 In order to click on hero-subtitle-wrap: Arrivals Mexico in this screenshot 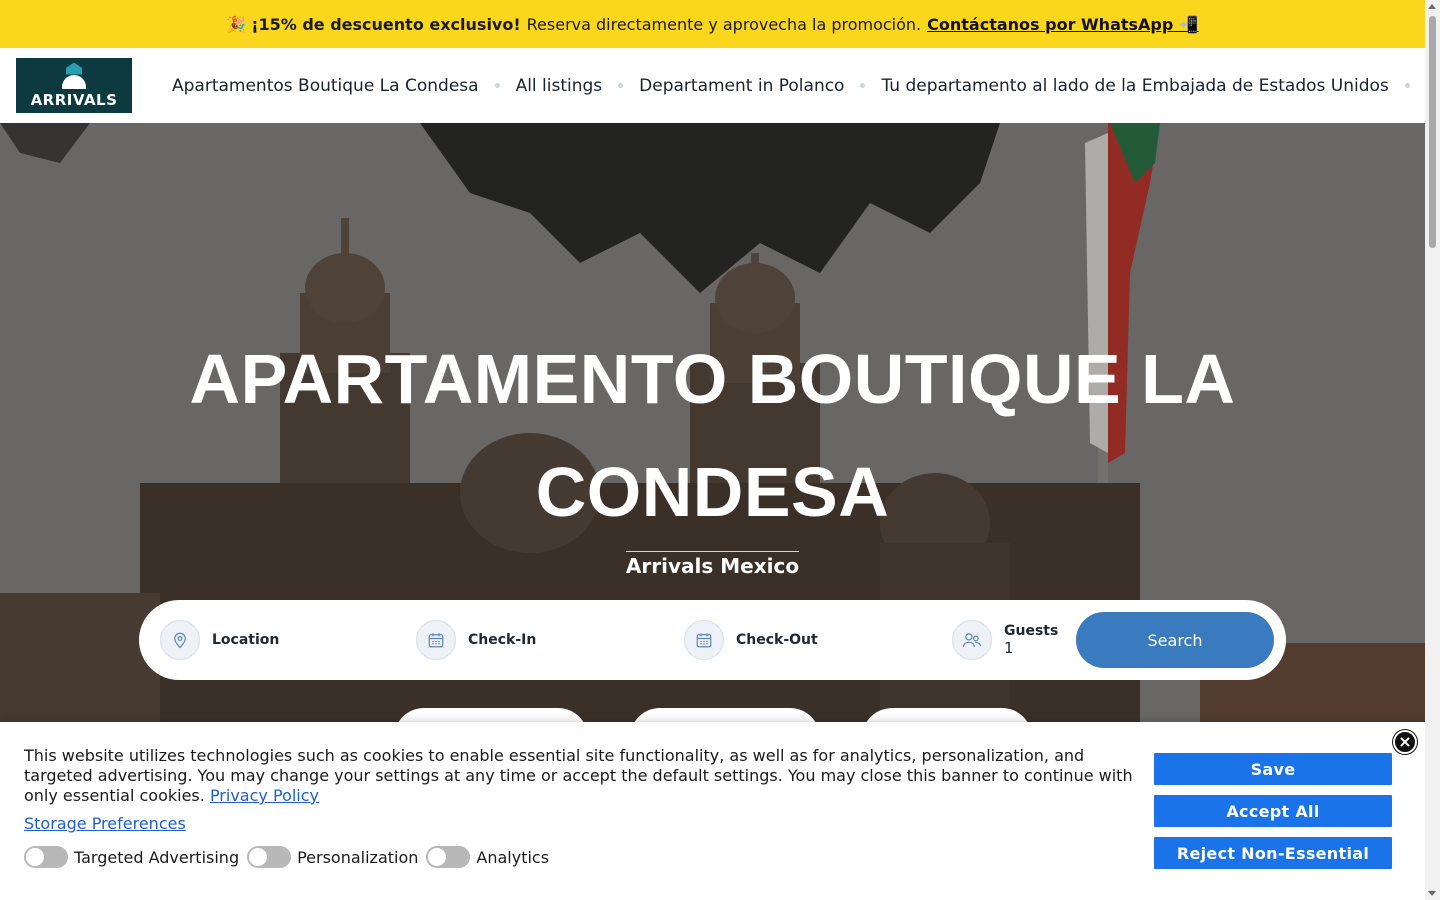, I will do `click(712, 564)`.